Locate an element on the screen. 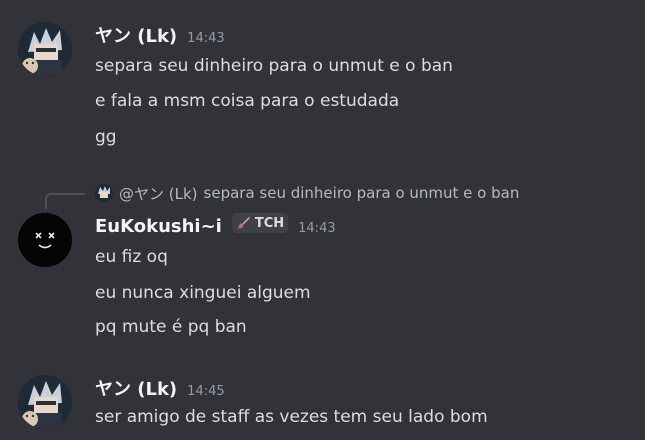 The height and width of the screenshot is (440, 645). message-header: ヤン (Lk) 14:45 is located at coordinates (160, 388).